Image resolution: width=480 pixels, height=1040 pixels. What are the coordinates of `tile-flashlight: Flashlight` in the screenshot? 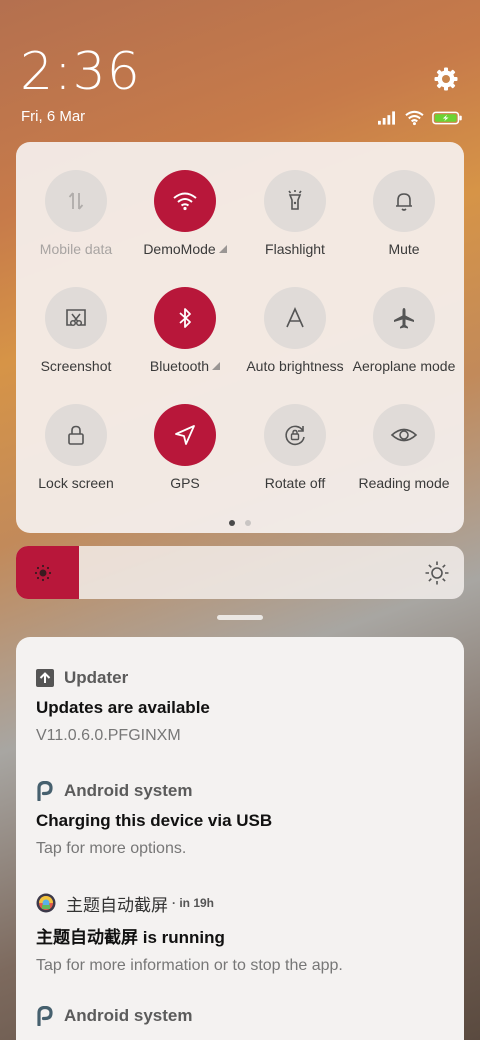 It's located at (295, 213).